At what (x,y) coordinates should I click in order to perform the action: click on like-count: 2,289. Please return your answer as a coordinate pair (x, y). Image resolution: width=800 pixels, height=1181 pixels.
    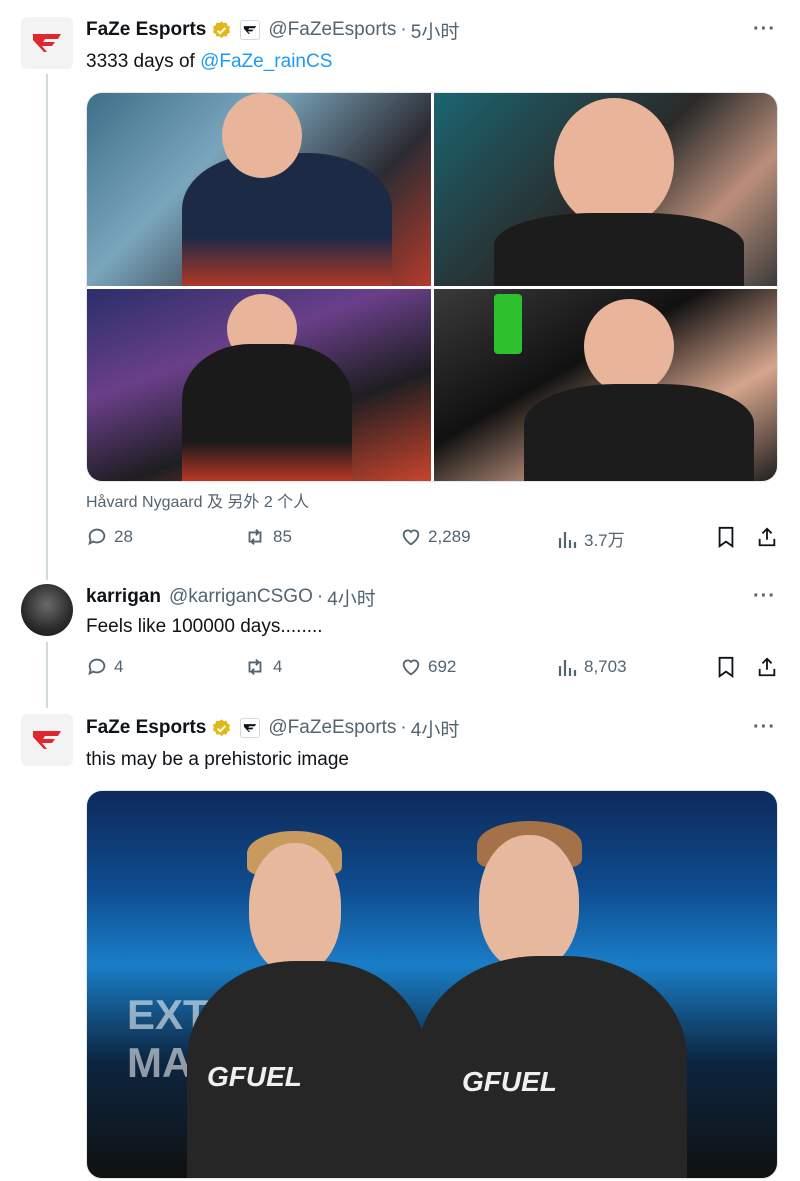
    Looking at the image, I should click on (449, 536).